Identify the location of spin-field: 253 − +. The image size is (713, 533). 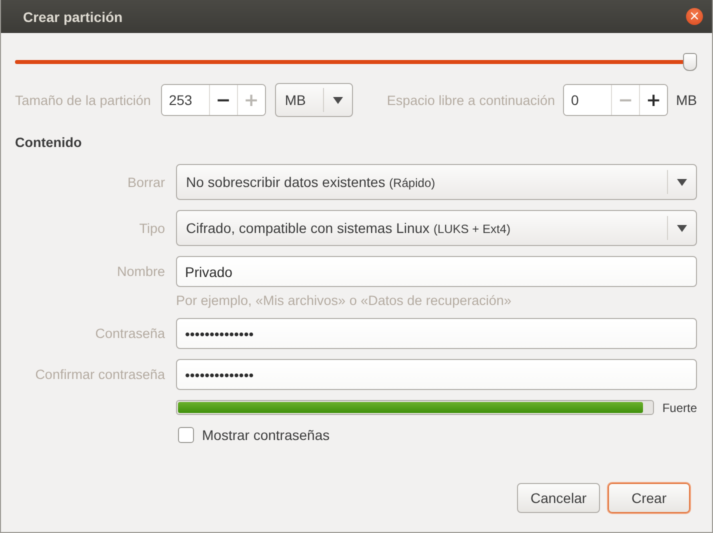
(213, 100).